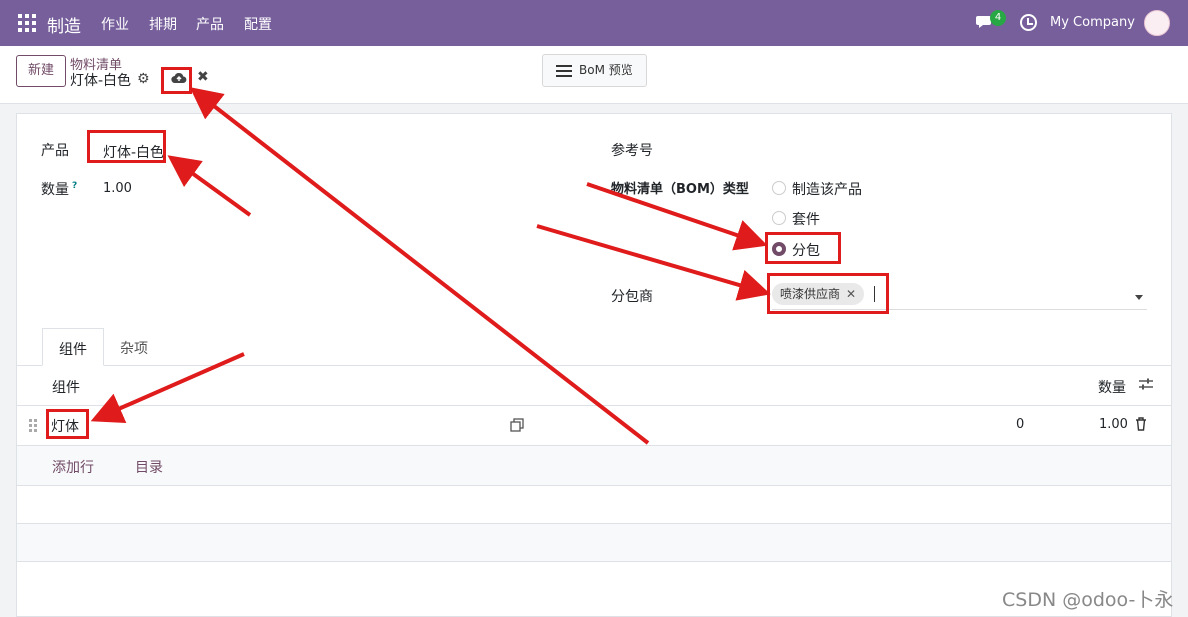 This screenshot has width=1188, height=617. What do you see at coordinates (143, 79) in the screenshot?
I see `gear-icon: ⚙` at bounding box center [143, 79].